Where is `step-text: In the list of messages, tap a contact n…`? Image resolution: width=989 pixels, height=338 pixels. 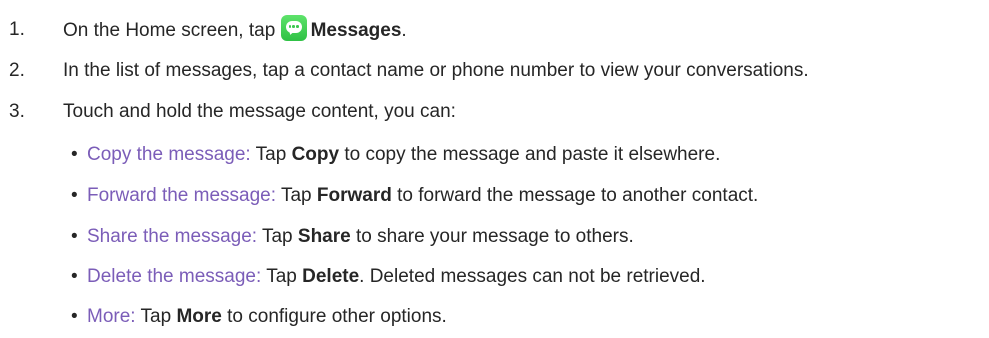 step-text: In the list of messages, tap a contact n… is located at coordinates (436, 70).